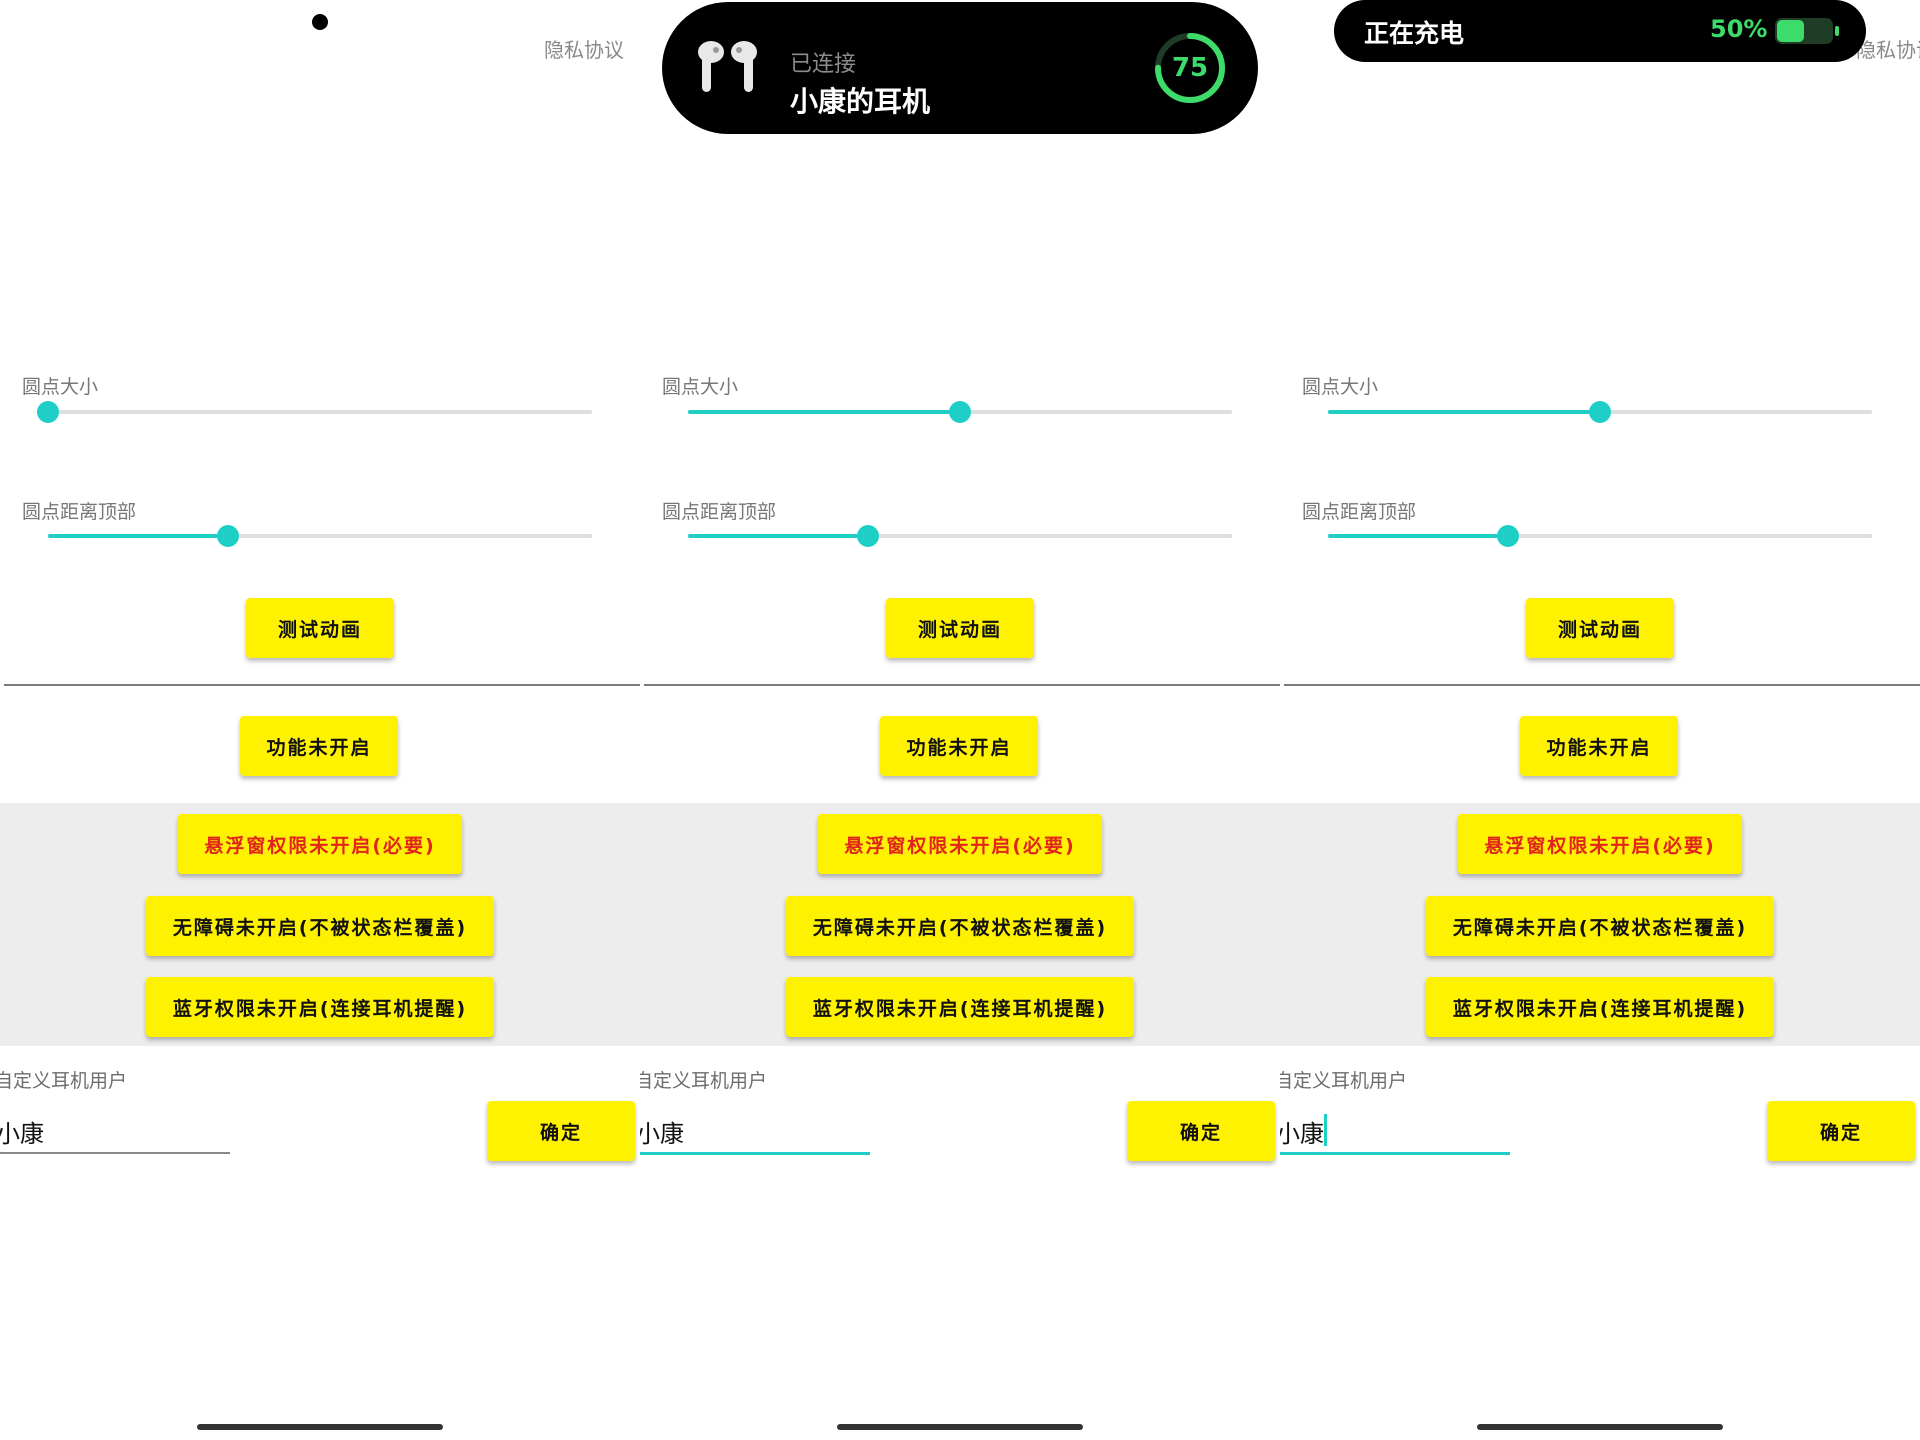 The width and height of the screenshot is (1920, 1440). I want to click on text-cursor, so click(1325, 1130).